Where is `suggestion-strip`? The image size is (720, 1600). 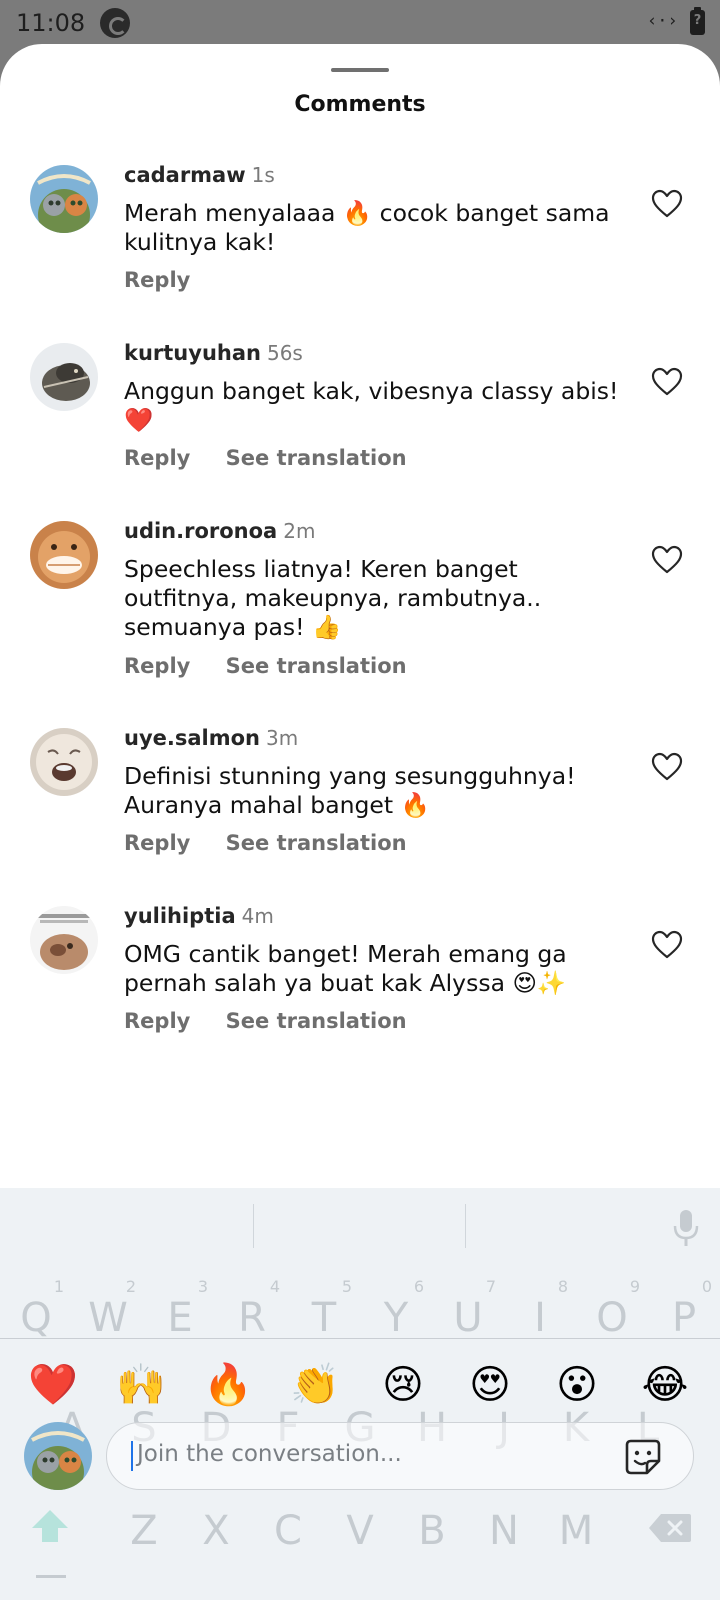 suggestion-strip is located at coordinates (360, 1225).